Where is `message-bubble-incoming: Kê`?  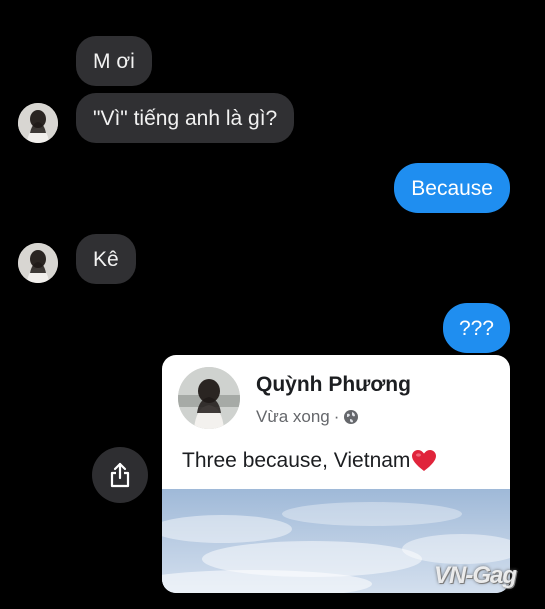
message-bubble-incoming: Kê is located at coordinates (106, 259).